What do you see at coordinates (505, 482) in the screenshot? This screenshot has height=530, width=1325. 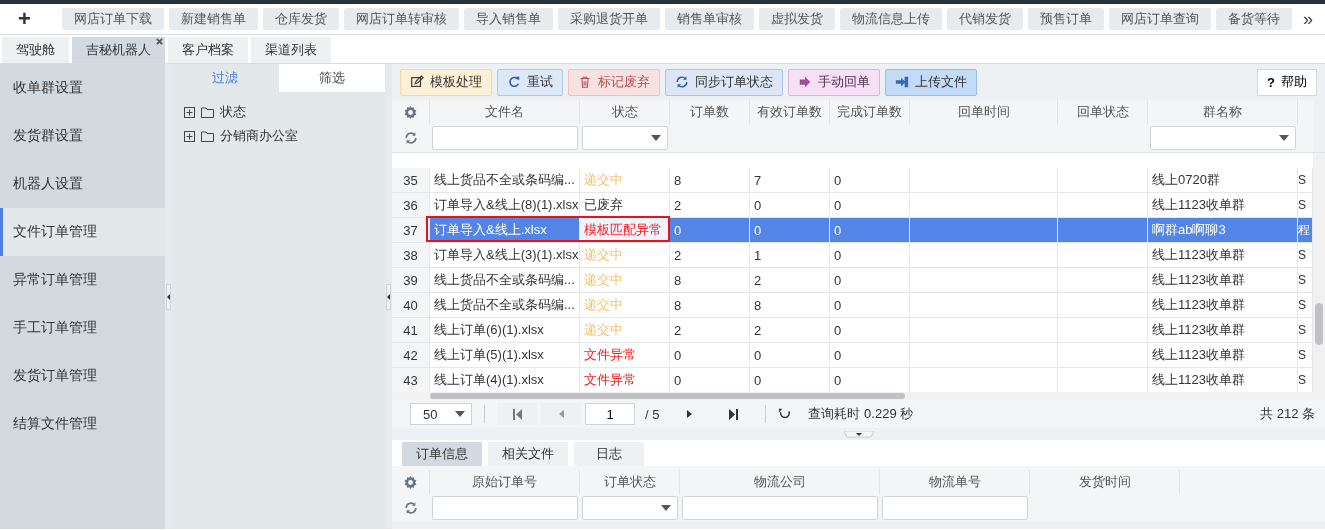 I see `column-header: 原始订单号` at bounding box center [505, 482].